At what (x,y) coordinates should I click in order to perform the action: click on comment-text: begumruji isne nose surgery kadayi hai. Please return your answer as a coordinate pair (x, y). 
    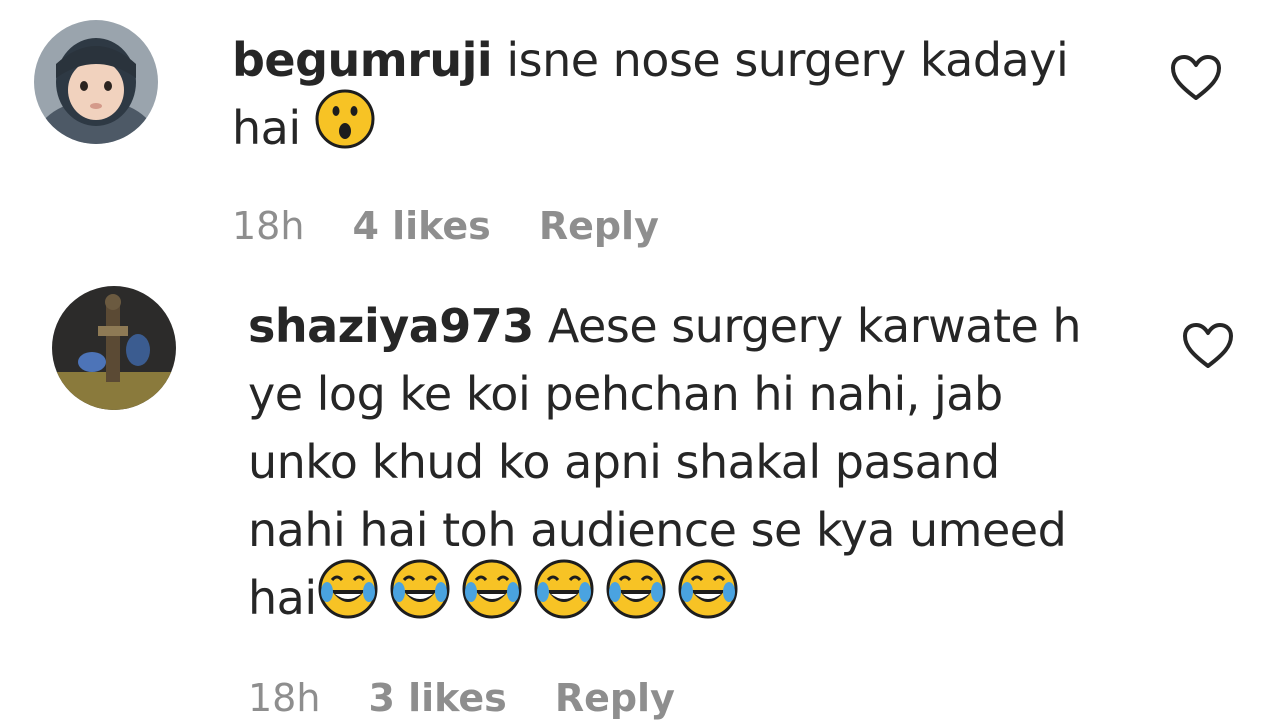
    Looking at the image, I should click on (682, 96).